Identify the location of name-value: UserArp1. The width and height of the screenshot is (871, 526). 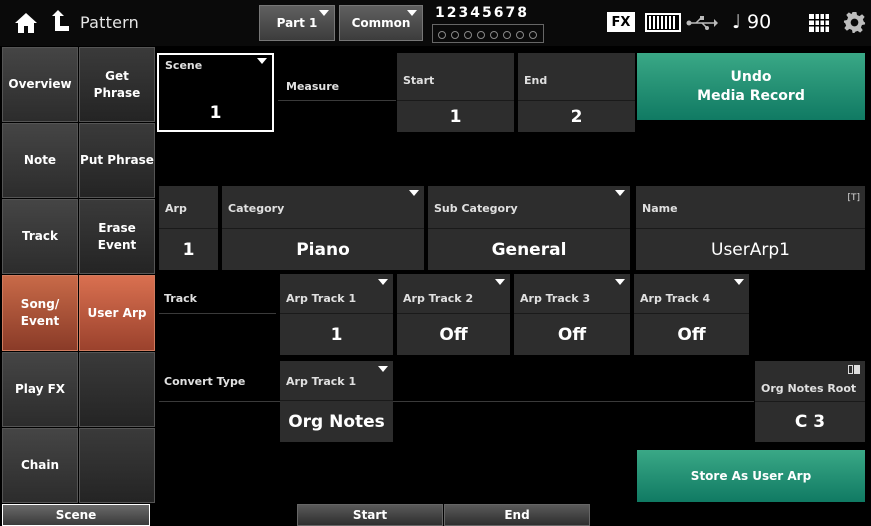
(750, 250).